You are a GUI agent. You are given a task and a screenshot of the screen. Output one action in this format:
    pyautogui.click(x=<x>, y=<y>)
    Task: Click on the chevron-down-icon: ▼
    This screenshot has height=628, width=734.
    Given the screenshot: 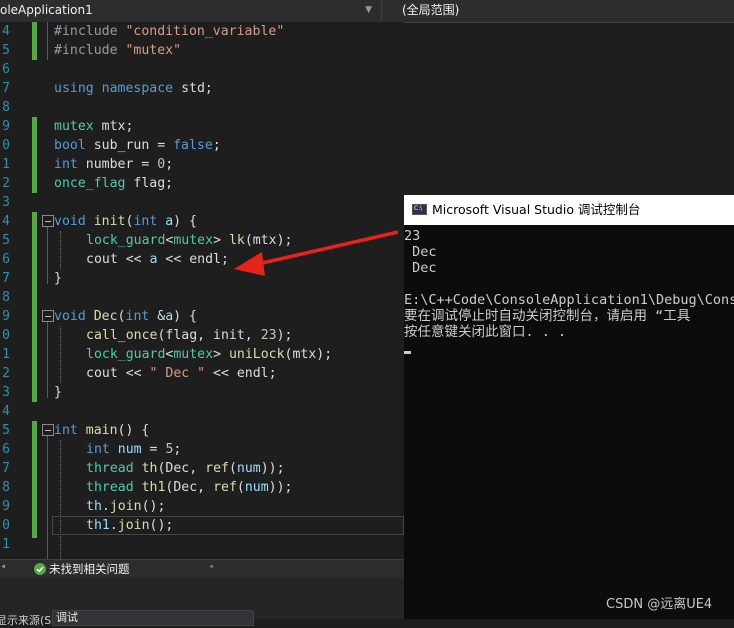 What is the action you would take?
    pyautogui.click(x=368, y=10)
    